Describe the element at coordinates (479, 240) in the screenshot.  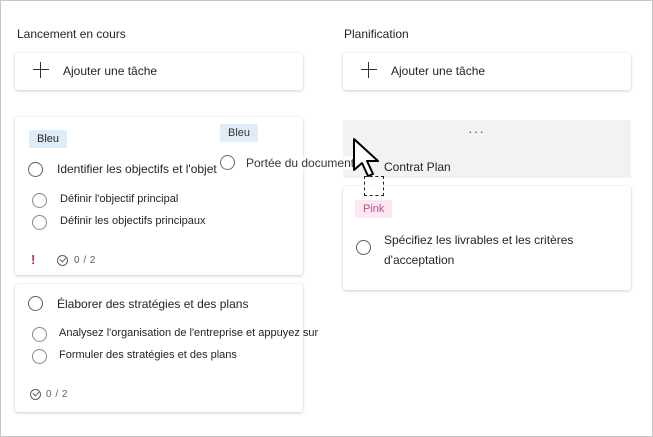
I see `task-title-line1: Spécifiez les livrables et les critères` at that location.